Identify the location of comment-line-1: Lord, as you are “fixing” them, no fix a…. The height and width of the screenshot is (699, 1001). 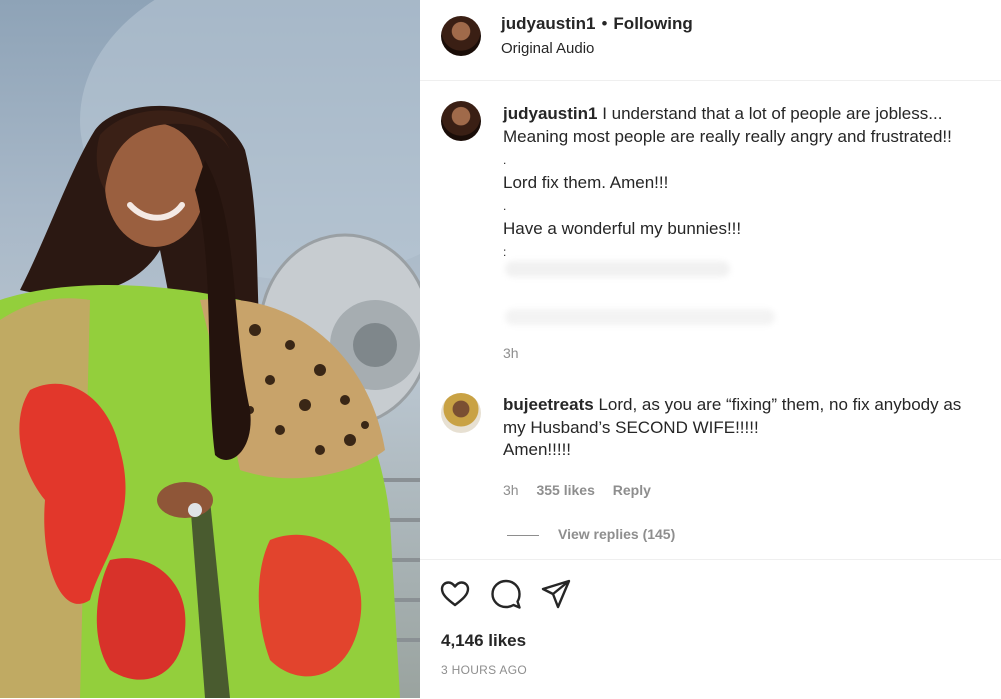
(780, 404).